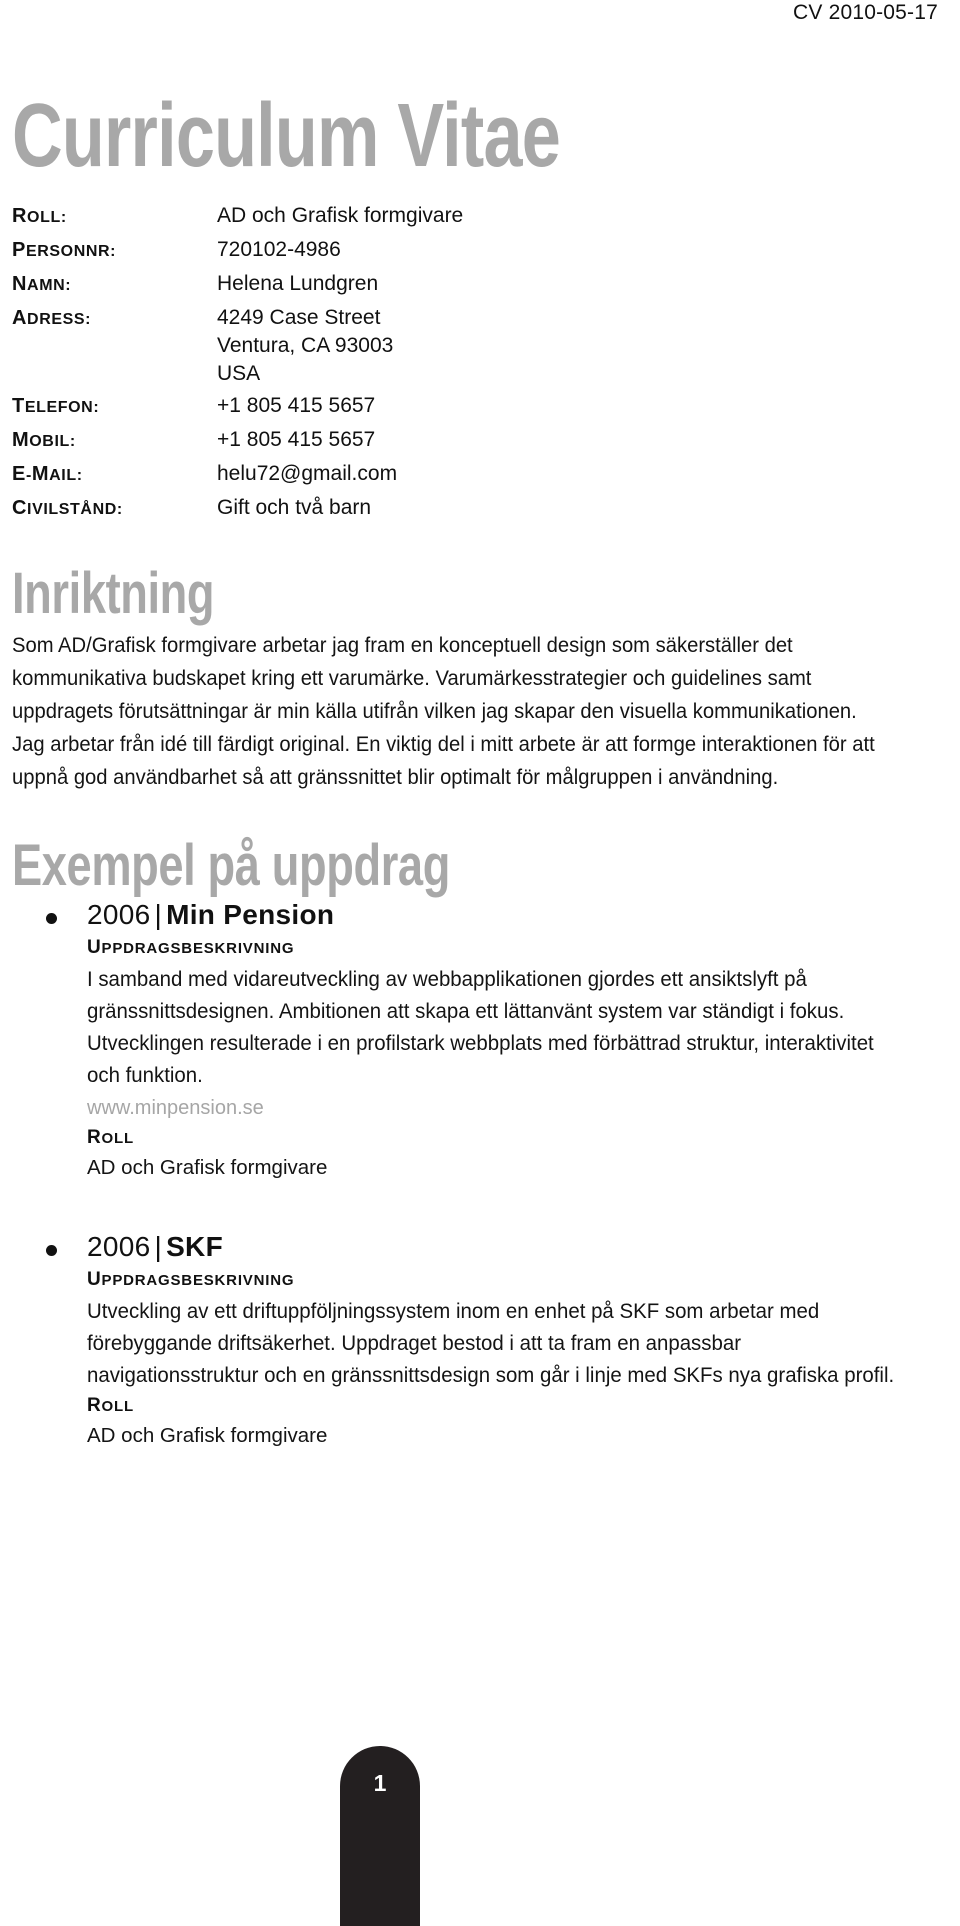  What do you see at coordinates (475, 23) in the screenshot?
I see `document-header: CV 2010-05-17` at bounding box center [475, 23].